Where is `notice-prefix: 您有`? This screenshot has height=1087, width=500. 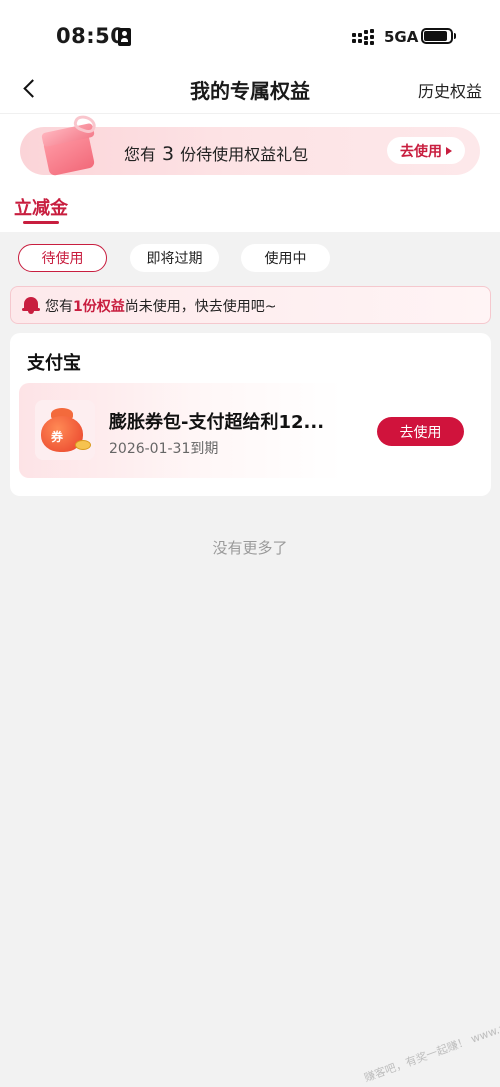
notice-prefix: 您有 is located at coordinates (59, 307).